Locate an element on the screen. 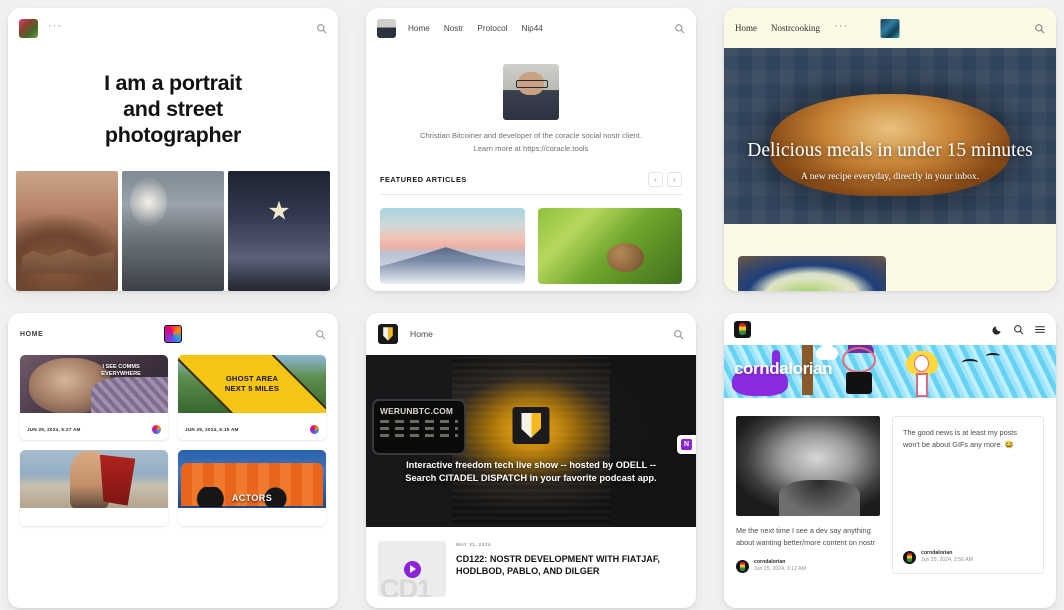  hamburger-menu-icon is located at coordinates (1040, 329).